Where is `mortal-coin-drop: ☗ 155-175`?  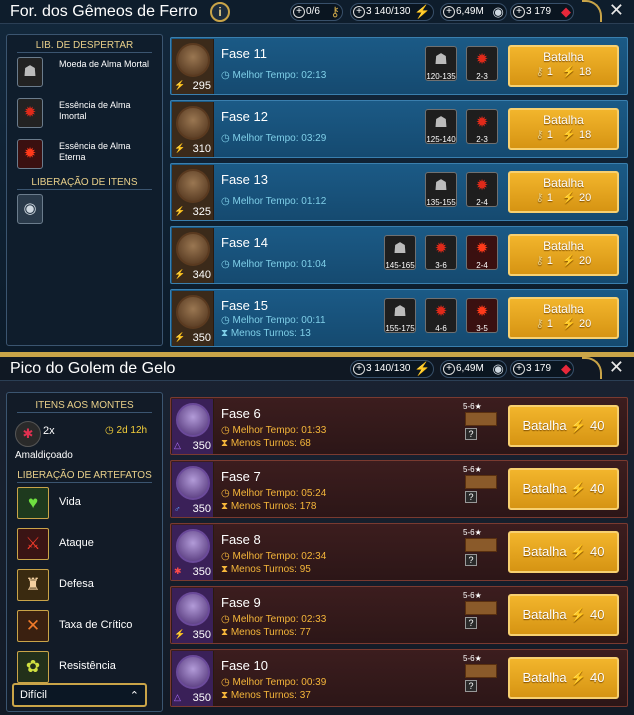
mortal-coin-drop: ☗ 155-175 is located at coordinates (400, 315).